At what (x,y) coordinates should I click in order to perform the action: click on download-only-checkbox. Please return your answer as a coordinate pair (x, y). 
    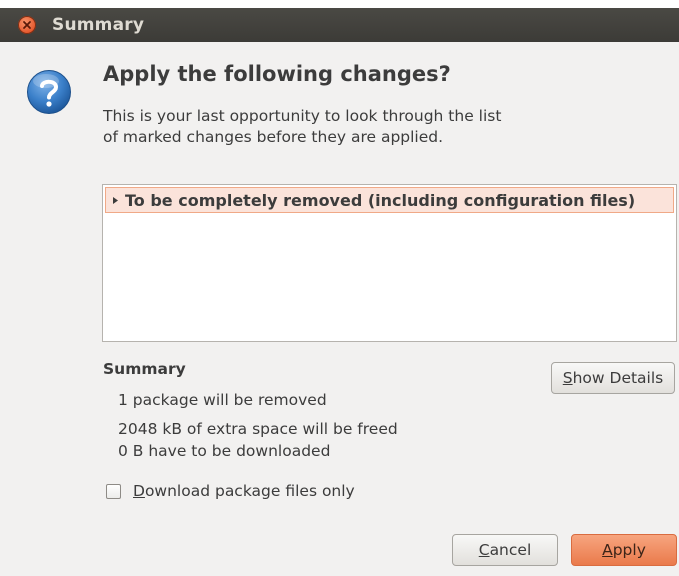
    Looking at the image, I should click on (113, 491).